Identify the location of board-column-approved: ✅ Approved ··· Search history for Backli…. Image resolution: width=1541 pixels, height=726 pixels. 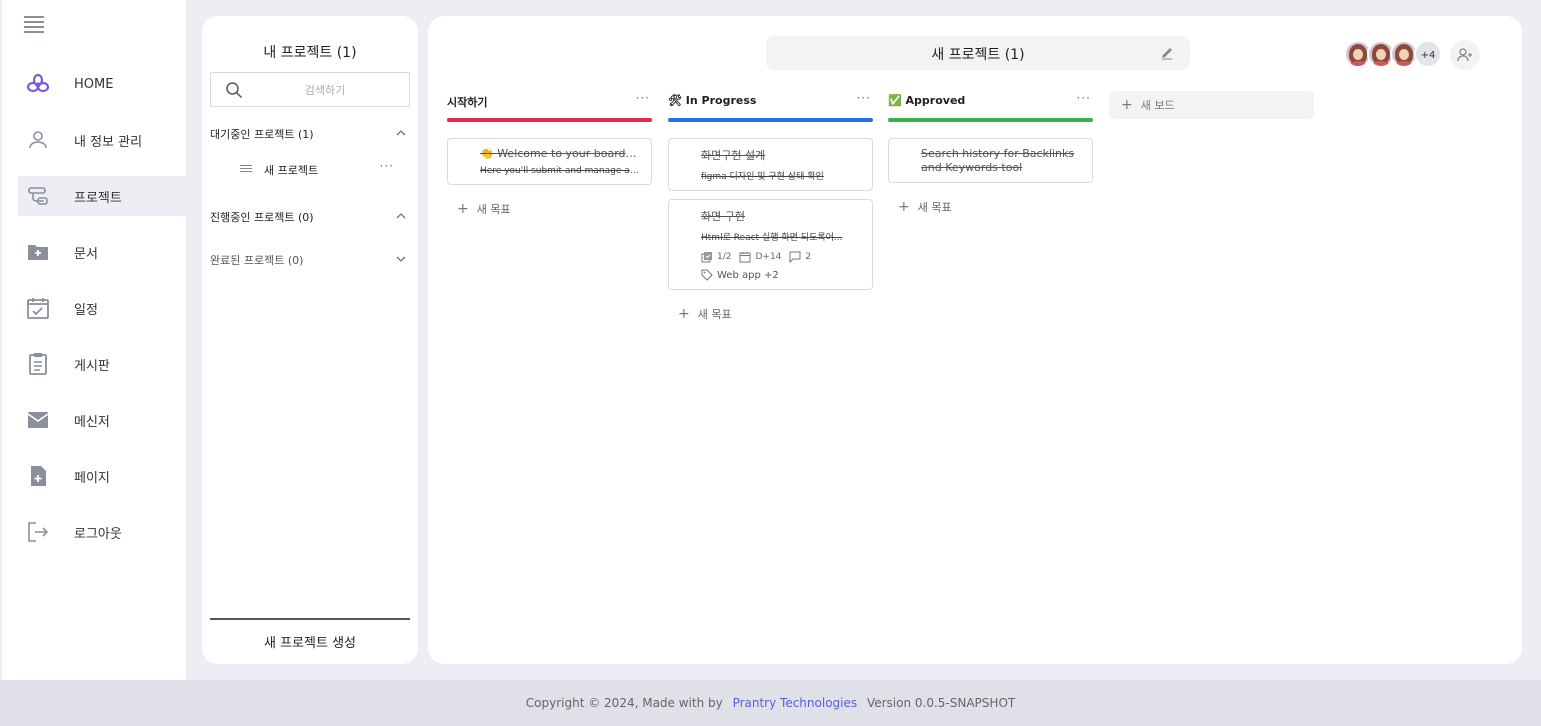
(990, 153).